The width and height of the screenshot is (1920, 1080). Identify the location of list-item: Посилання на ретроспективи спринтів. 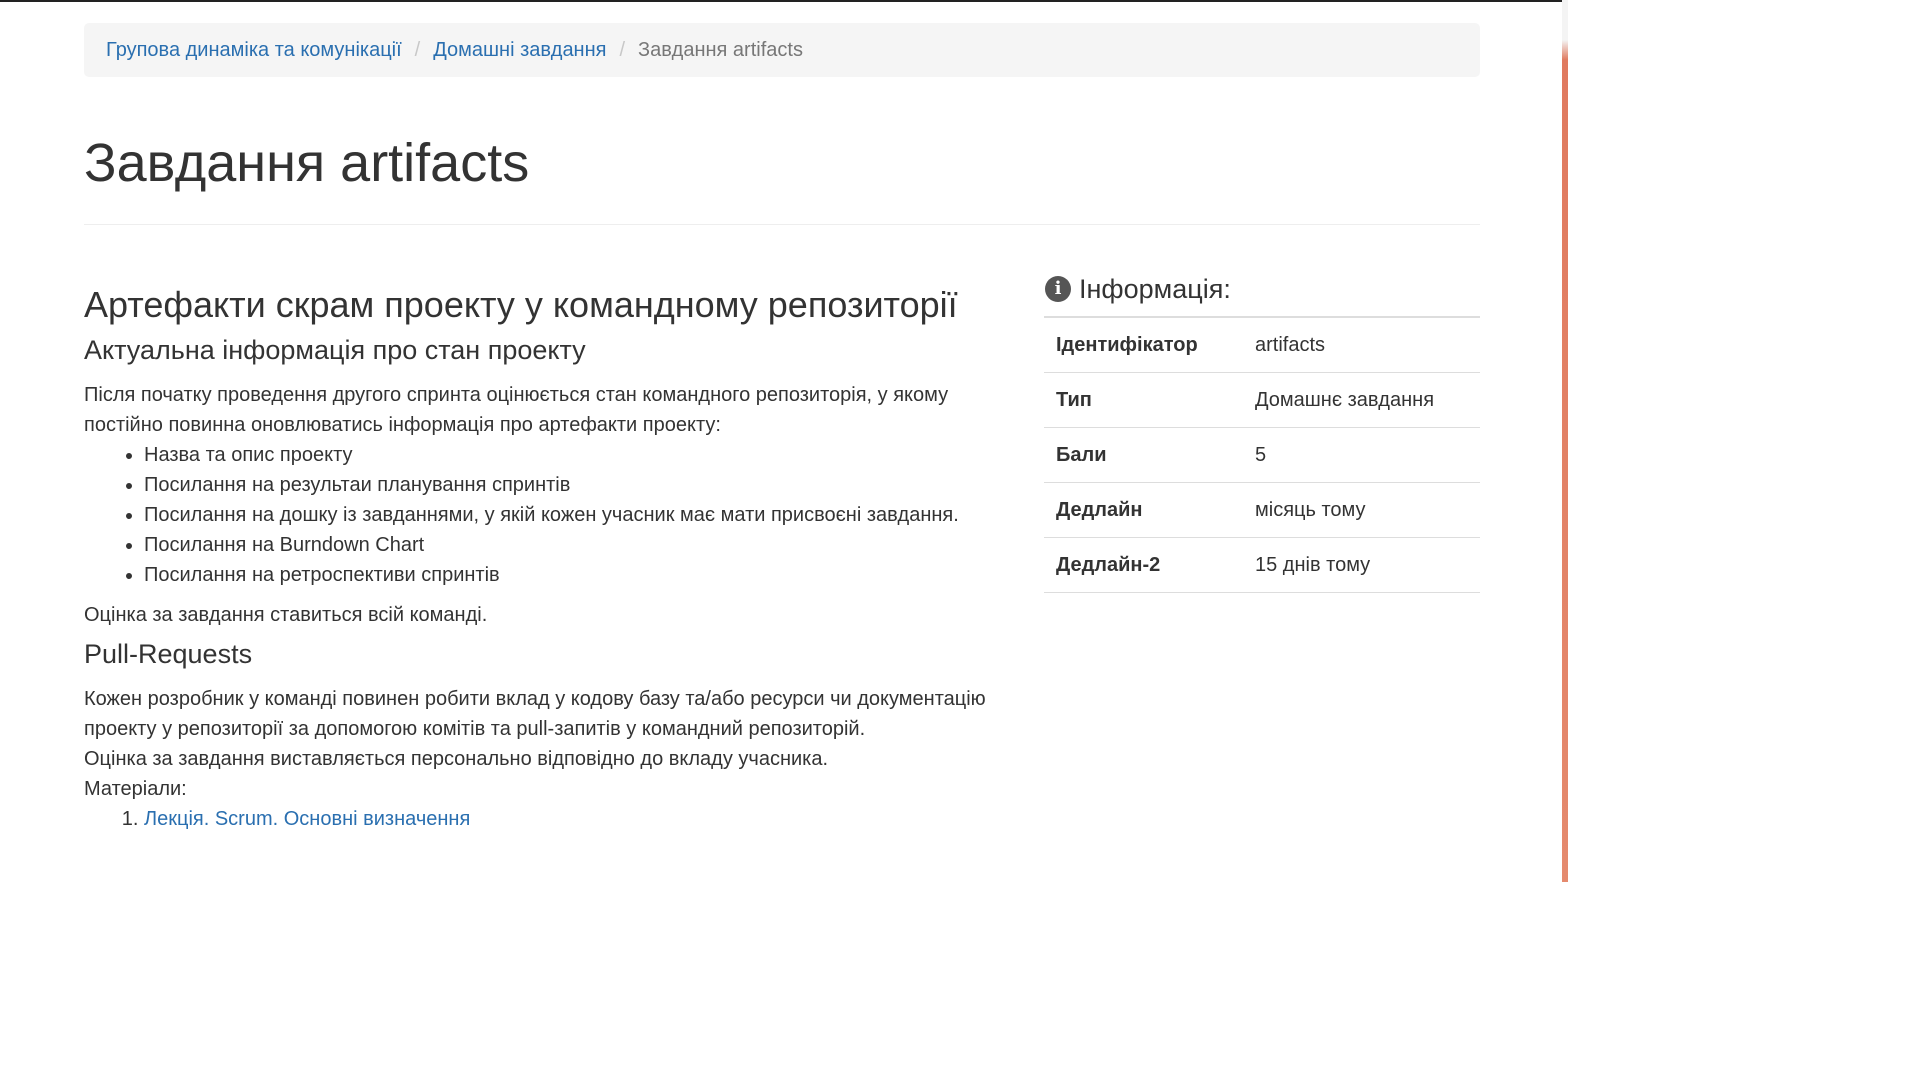
(574, 575).